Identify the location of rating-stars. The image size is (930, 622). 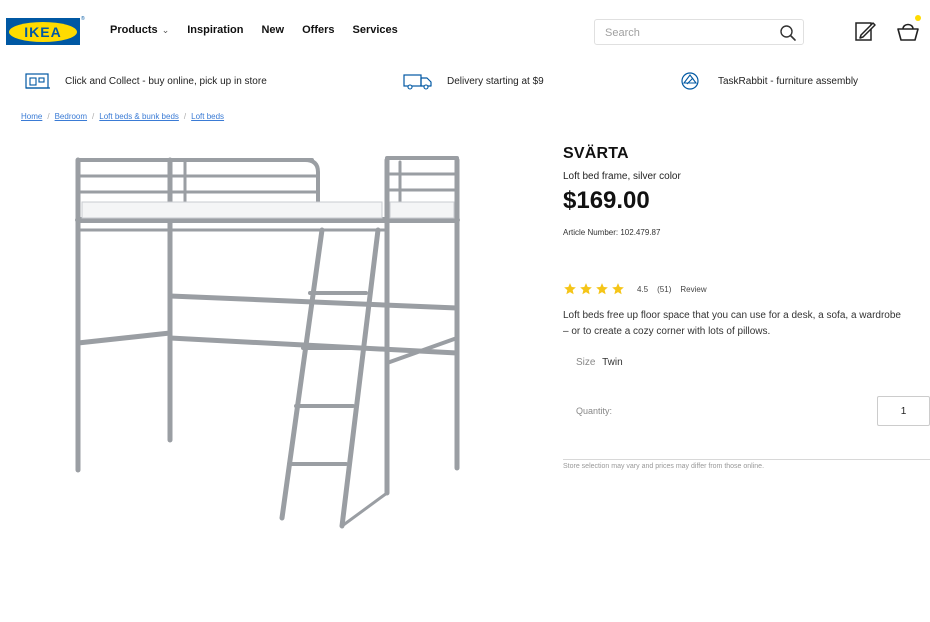
(595, 289).